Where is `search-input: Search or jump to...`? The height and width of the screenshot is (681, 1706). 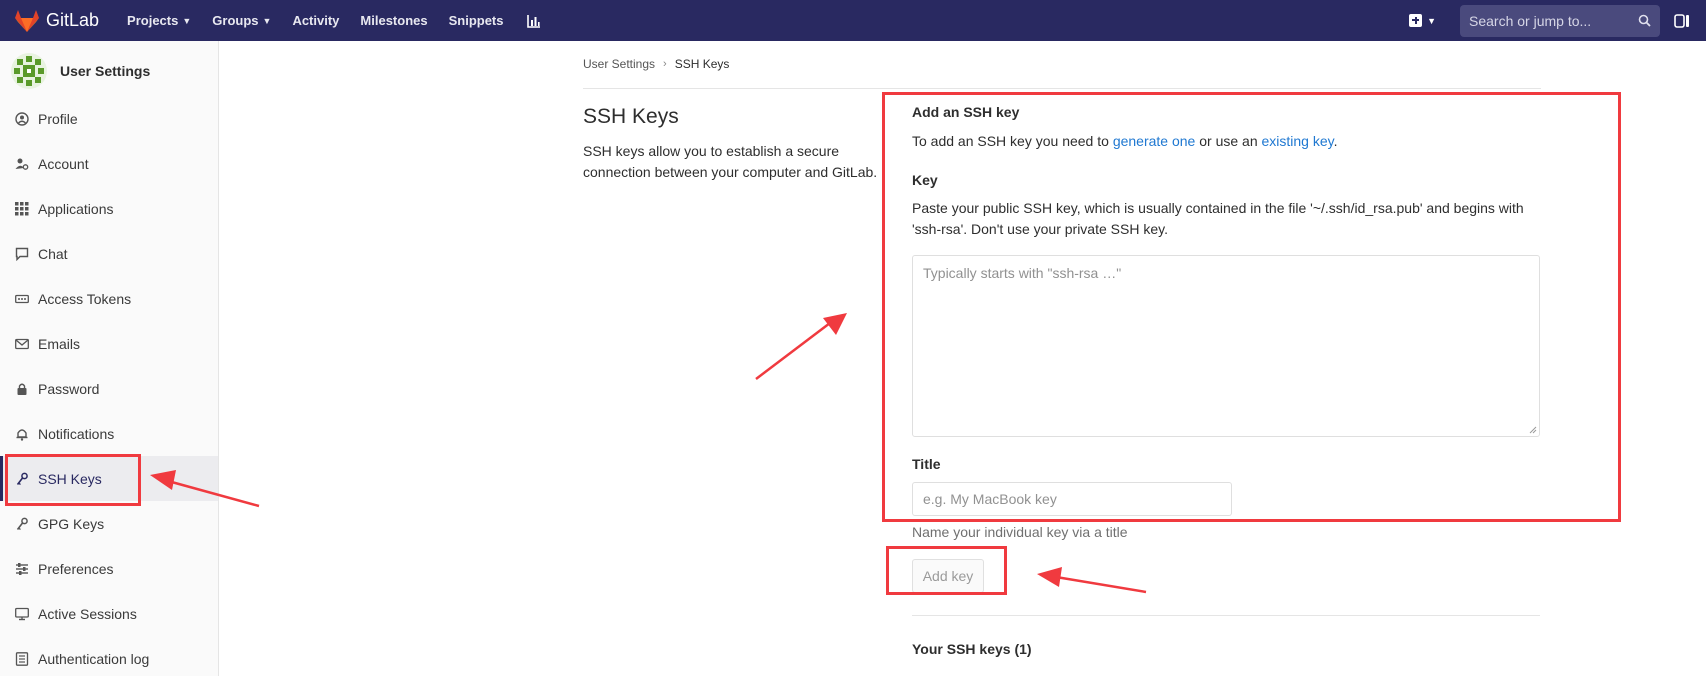
search-input: Search or jump to... is located at coordinates (1560, 20).